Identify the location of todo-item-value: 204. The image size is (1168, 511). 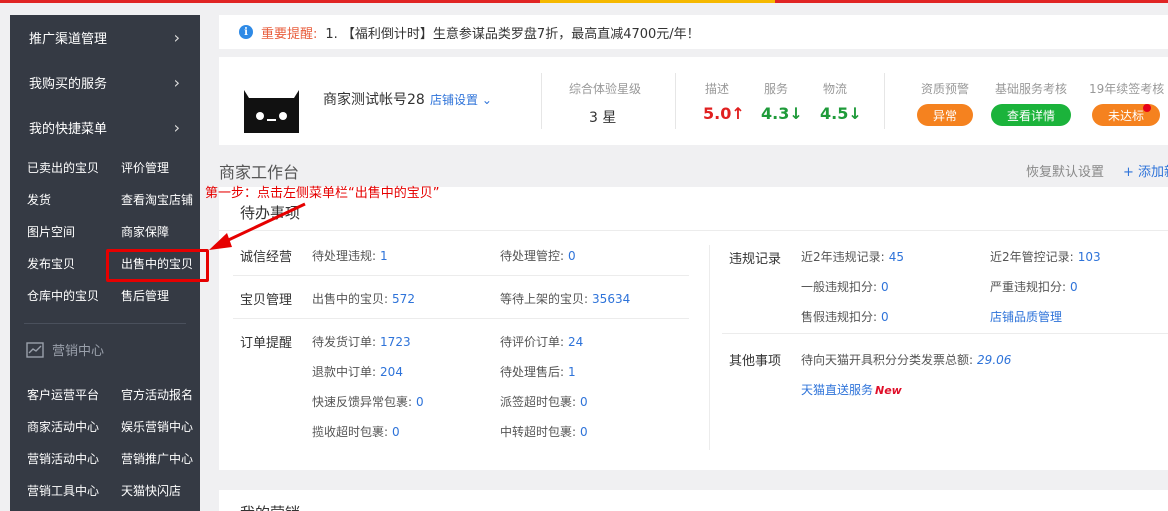
(391, 372).